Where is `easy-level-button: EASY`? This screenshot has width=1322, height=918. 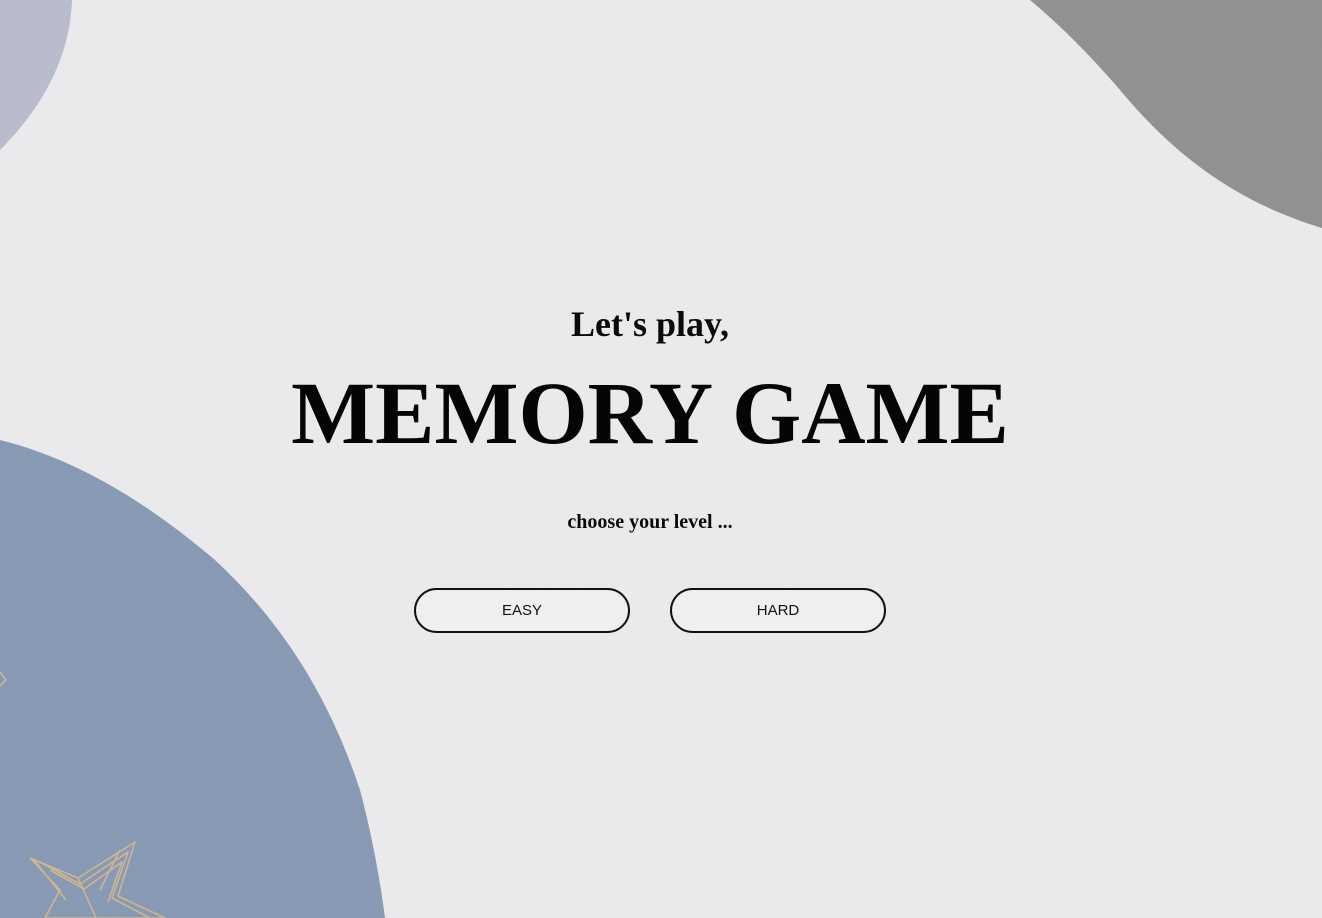
easy-level-button: EASY is located at coordinates (522, 610).